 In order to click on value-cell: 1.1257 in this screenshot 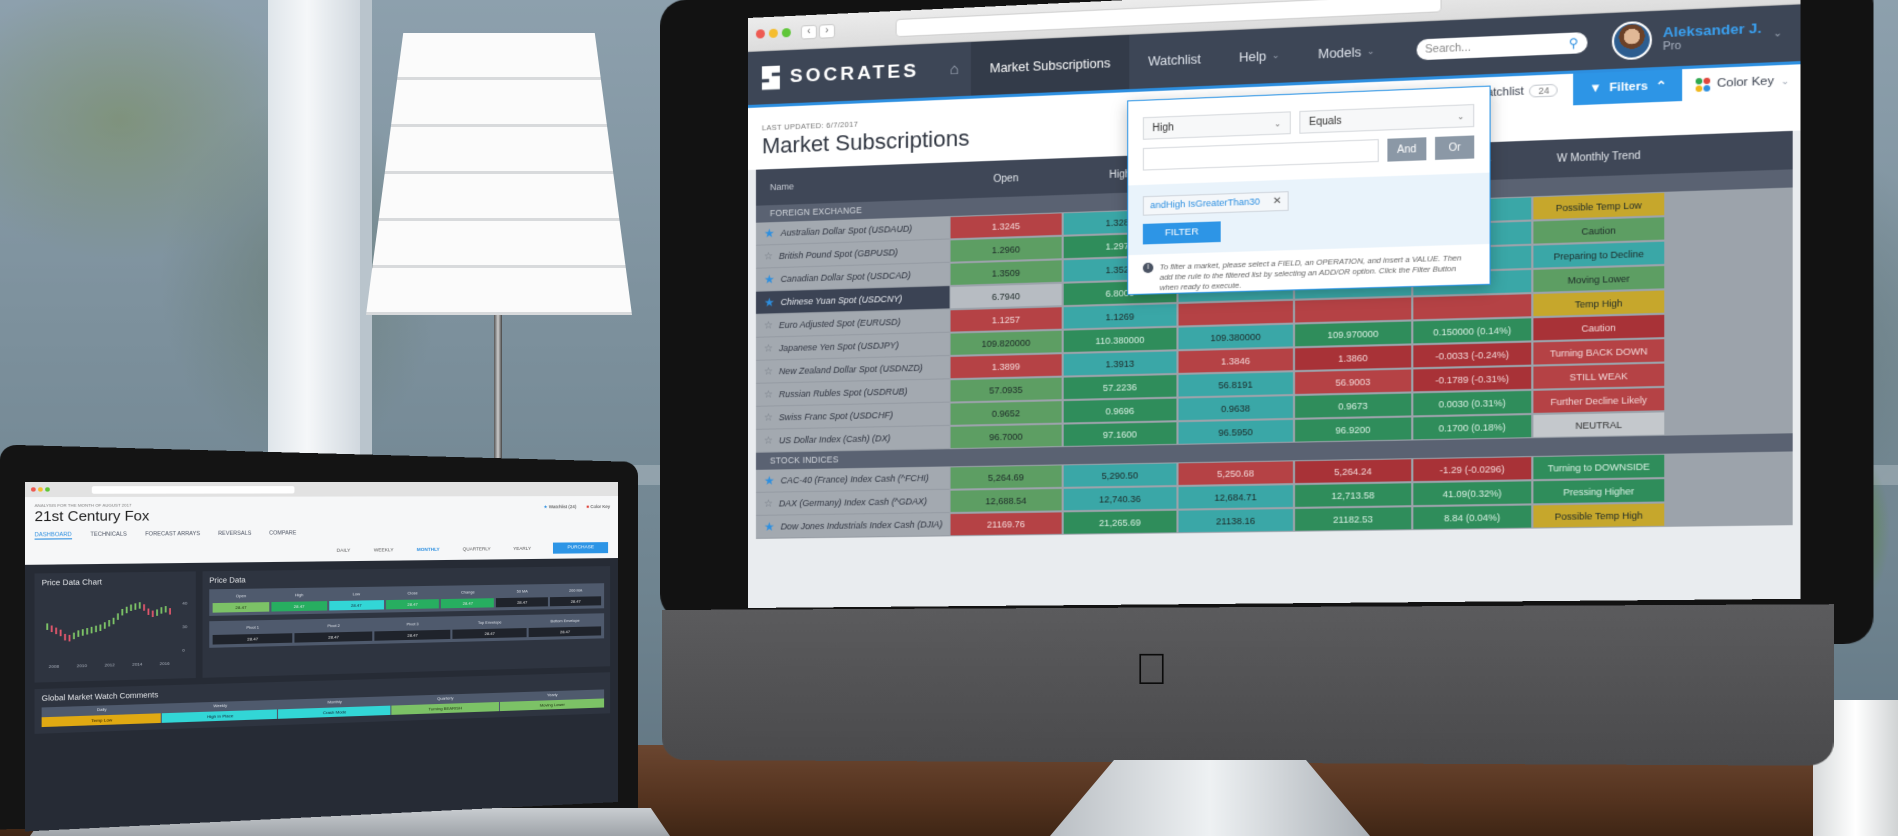, I will do `click(1006, 319)`.